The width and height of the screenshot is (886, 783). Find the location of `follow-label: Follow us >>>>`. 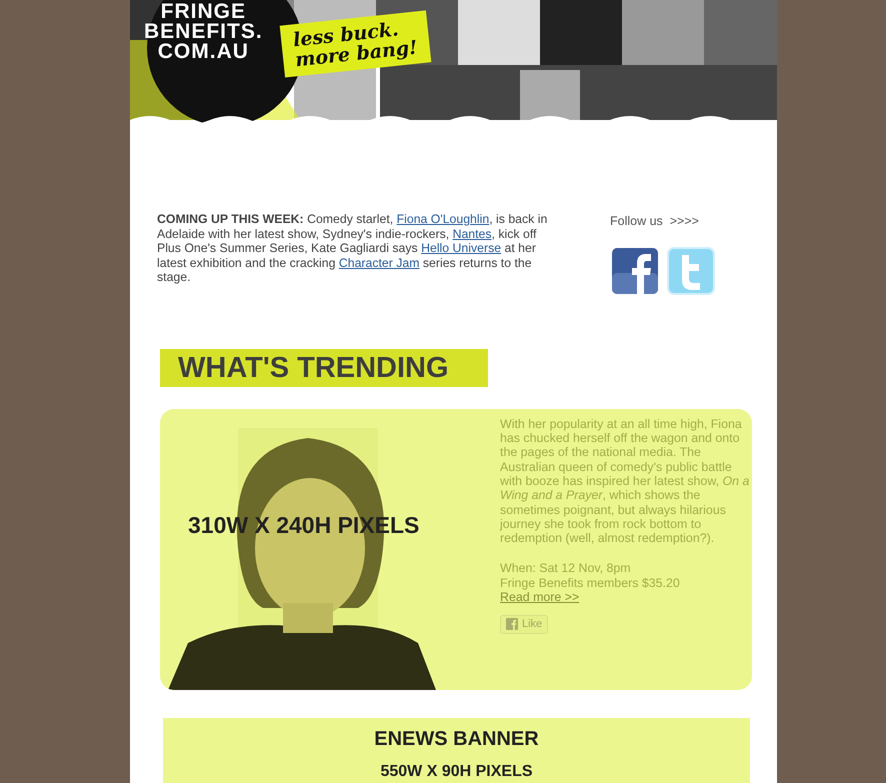

follow-label: Follow us >>>> is located at coordinates (654, 221).